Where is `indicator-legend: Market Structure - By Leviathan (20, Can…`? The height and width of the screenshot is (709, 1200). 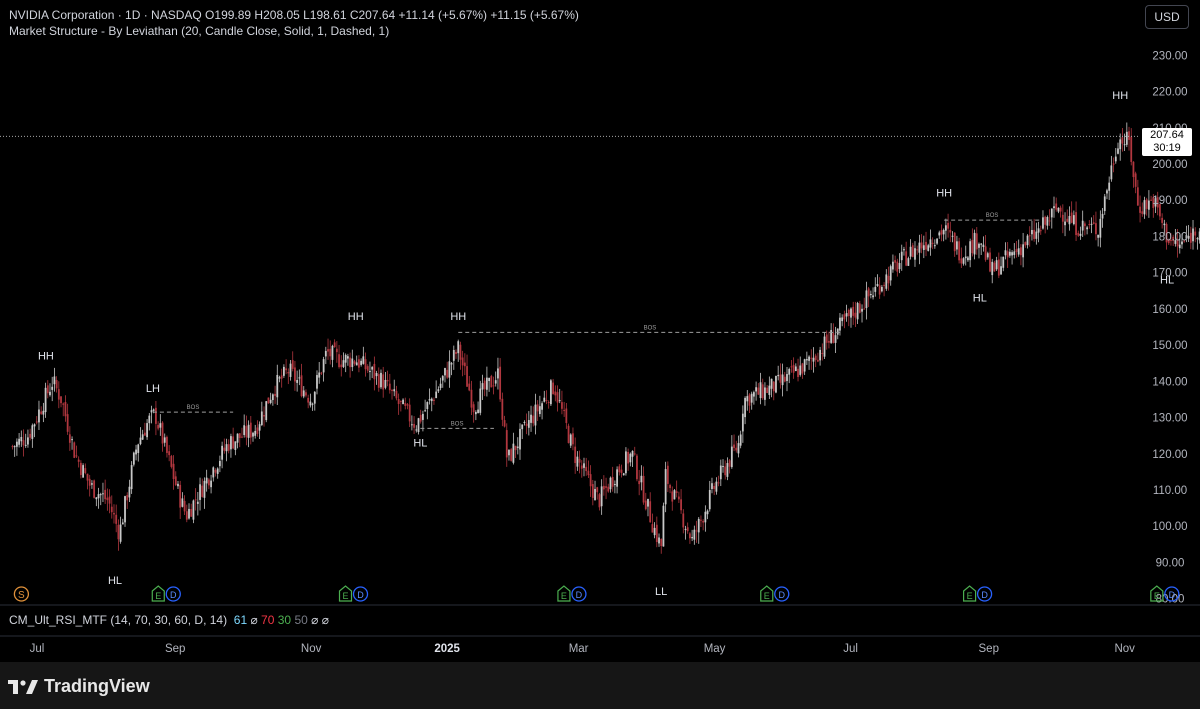 indicator-legend: Market Structure - By Leviathan (20, Can… is located at coordinates (199, 31).